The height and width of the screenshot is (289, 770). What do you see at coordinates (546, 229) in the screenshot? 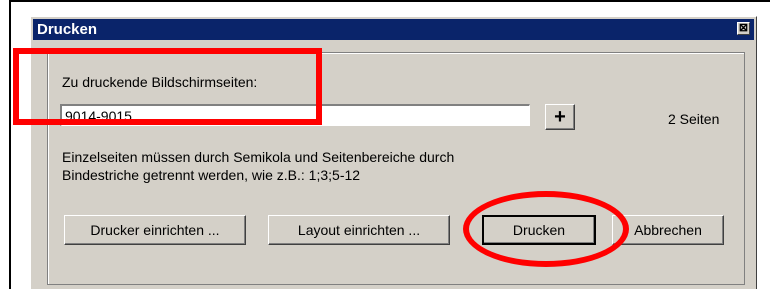
I see `annotation-highlight-ellipse` at bounding box center [546, 229].